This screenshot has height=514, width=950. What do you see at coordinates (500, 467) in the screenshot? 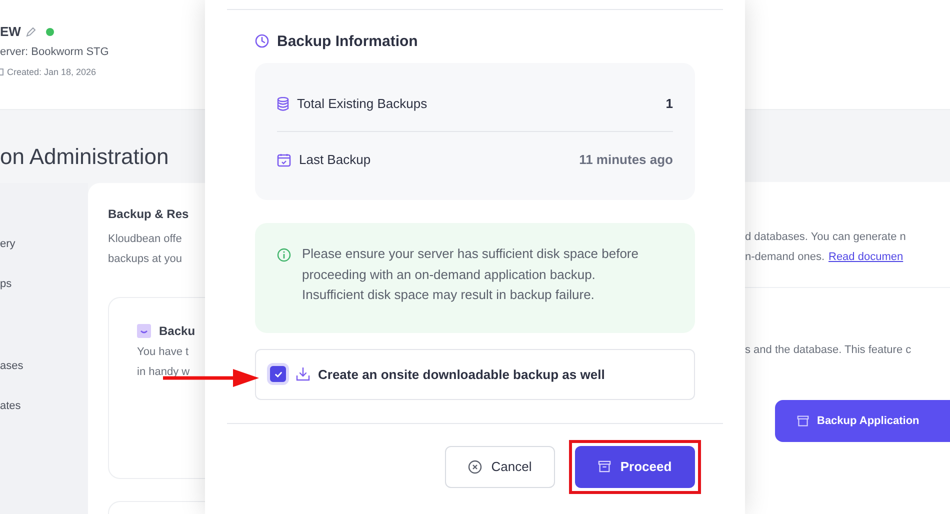
I see `cancel-button: Cancel` at bounding box center [500, 467].